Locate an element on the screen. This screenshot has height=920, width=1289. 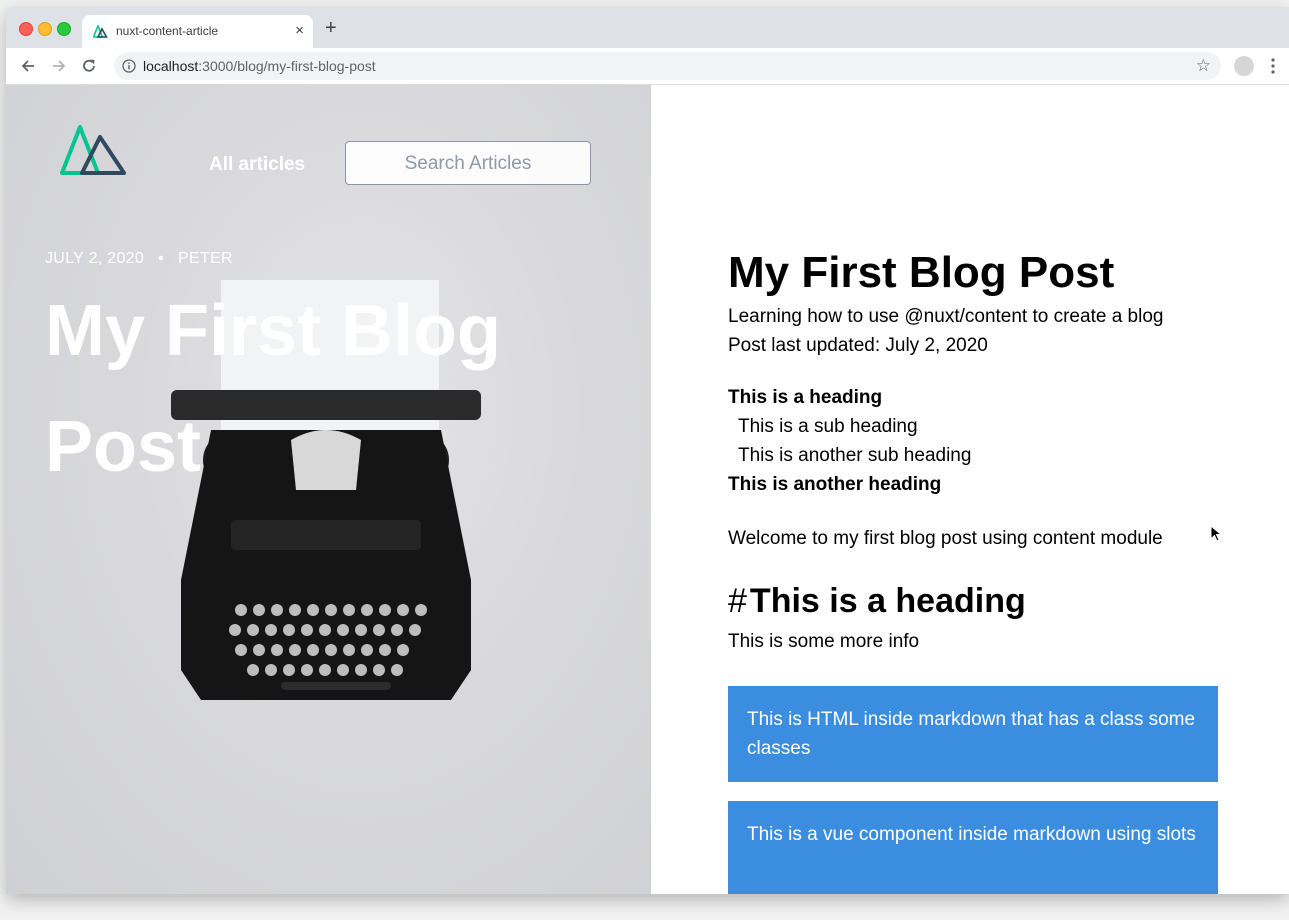
browser-tab: nuxt-content-article × is located at coordinates (197, 31).